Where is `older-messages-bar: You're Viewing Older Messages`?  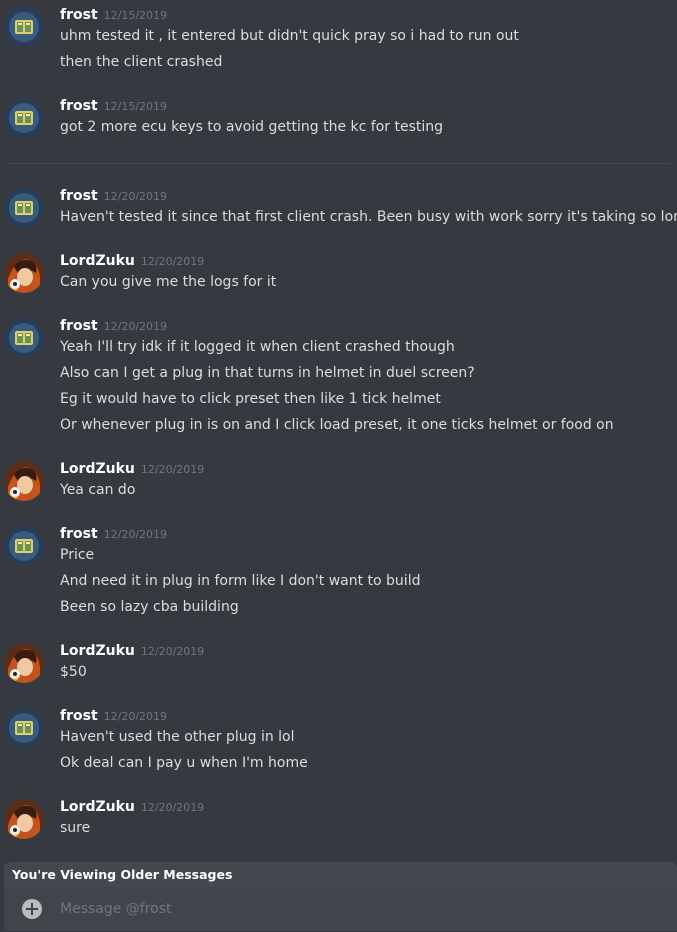
older-messages-bar: You're Viewing Older Messages is located at coordinates (340, 874).